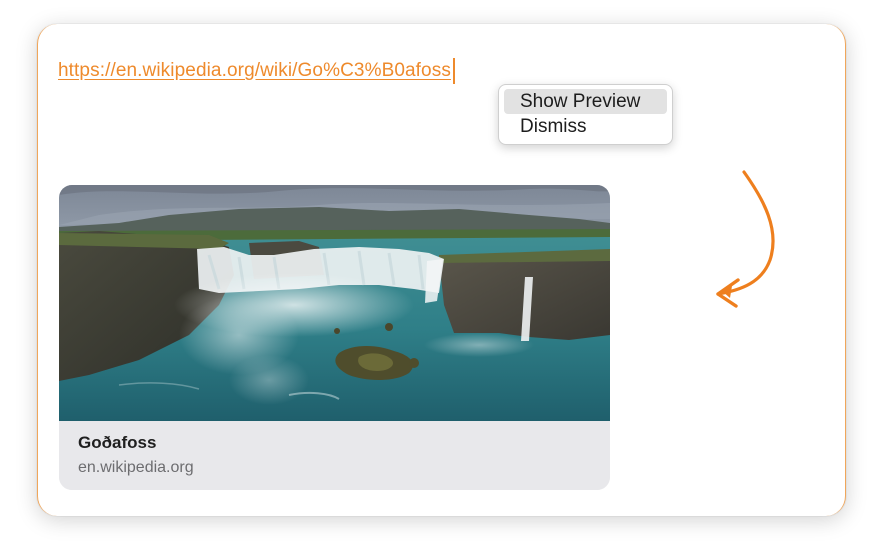  Describe the element at coordinates (136, 467) in the screenshot. I see `preview-domain: en.wikipedia.org` at that location.